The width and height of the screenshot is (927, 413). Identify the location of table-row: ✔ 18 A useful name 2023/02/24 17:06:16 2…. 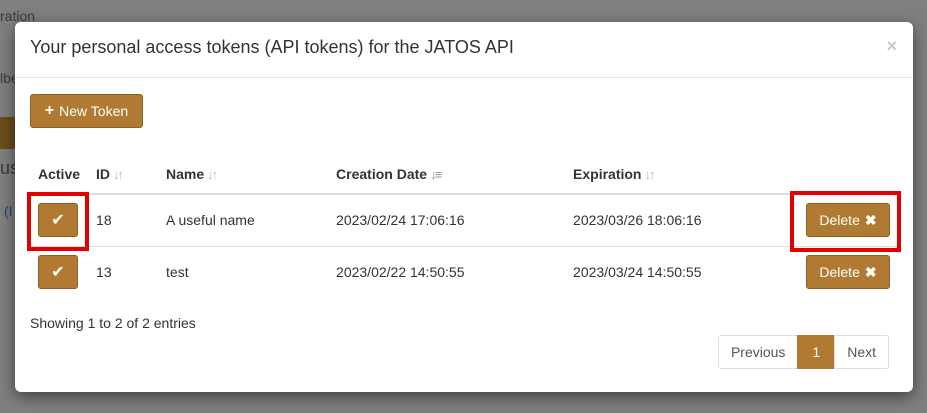
(464, 220).